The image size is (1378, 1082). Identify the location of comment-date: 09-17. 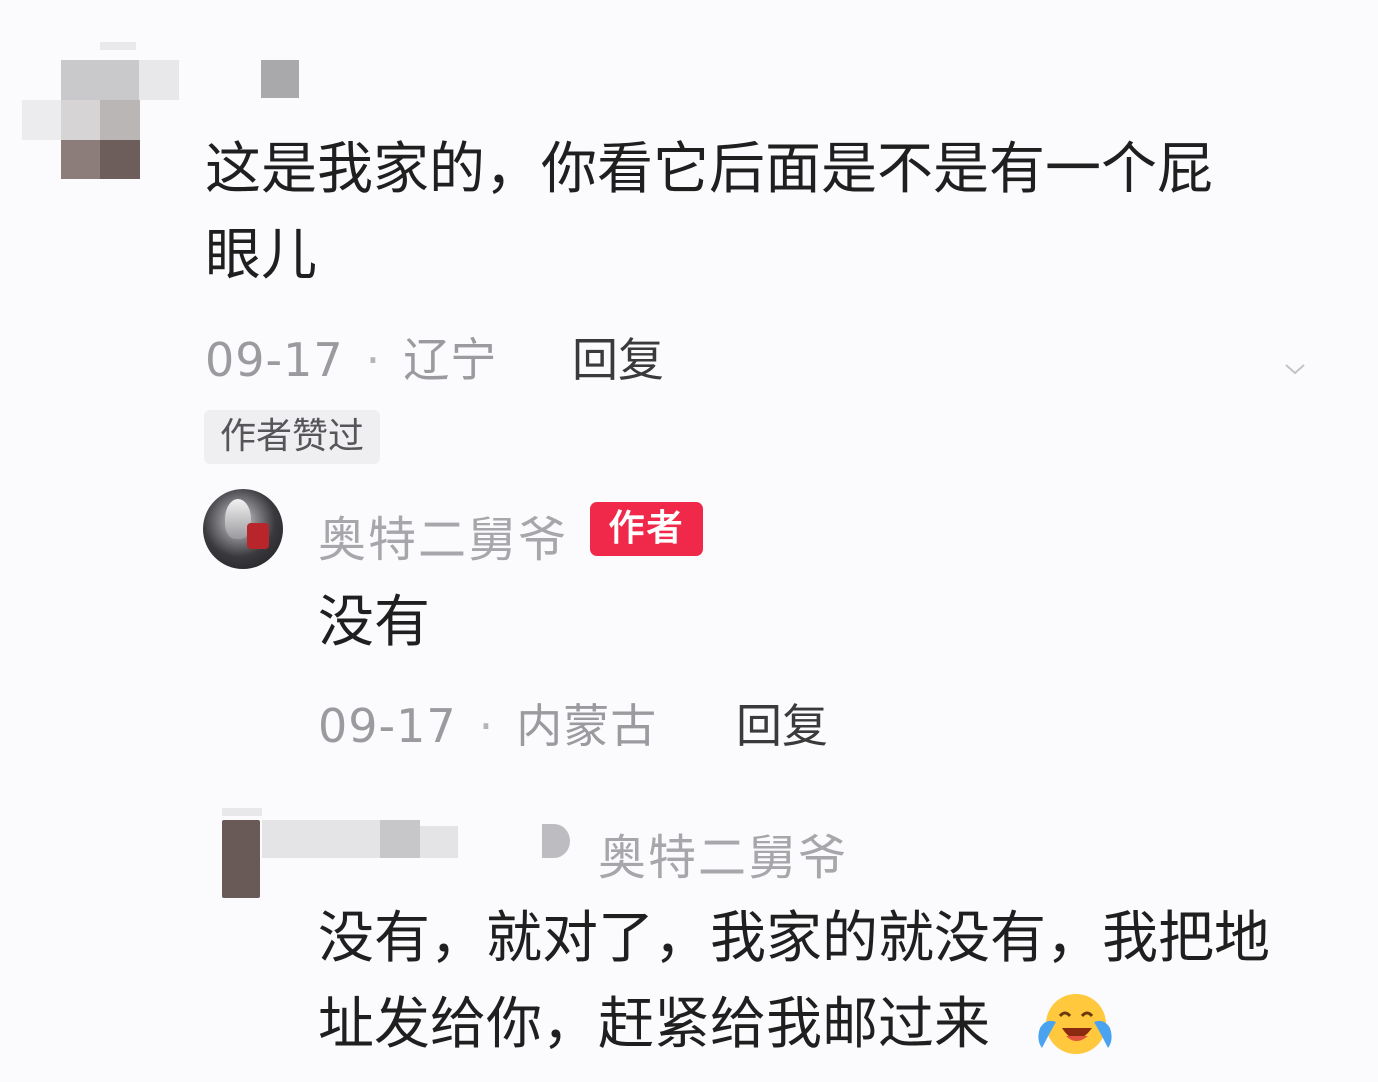
(274, 360).